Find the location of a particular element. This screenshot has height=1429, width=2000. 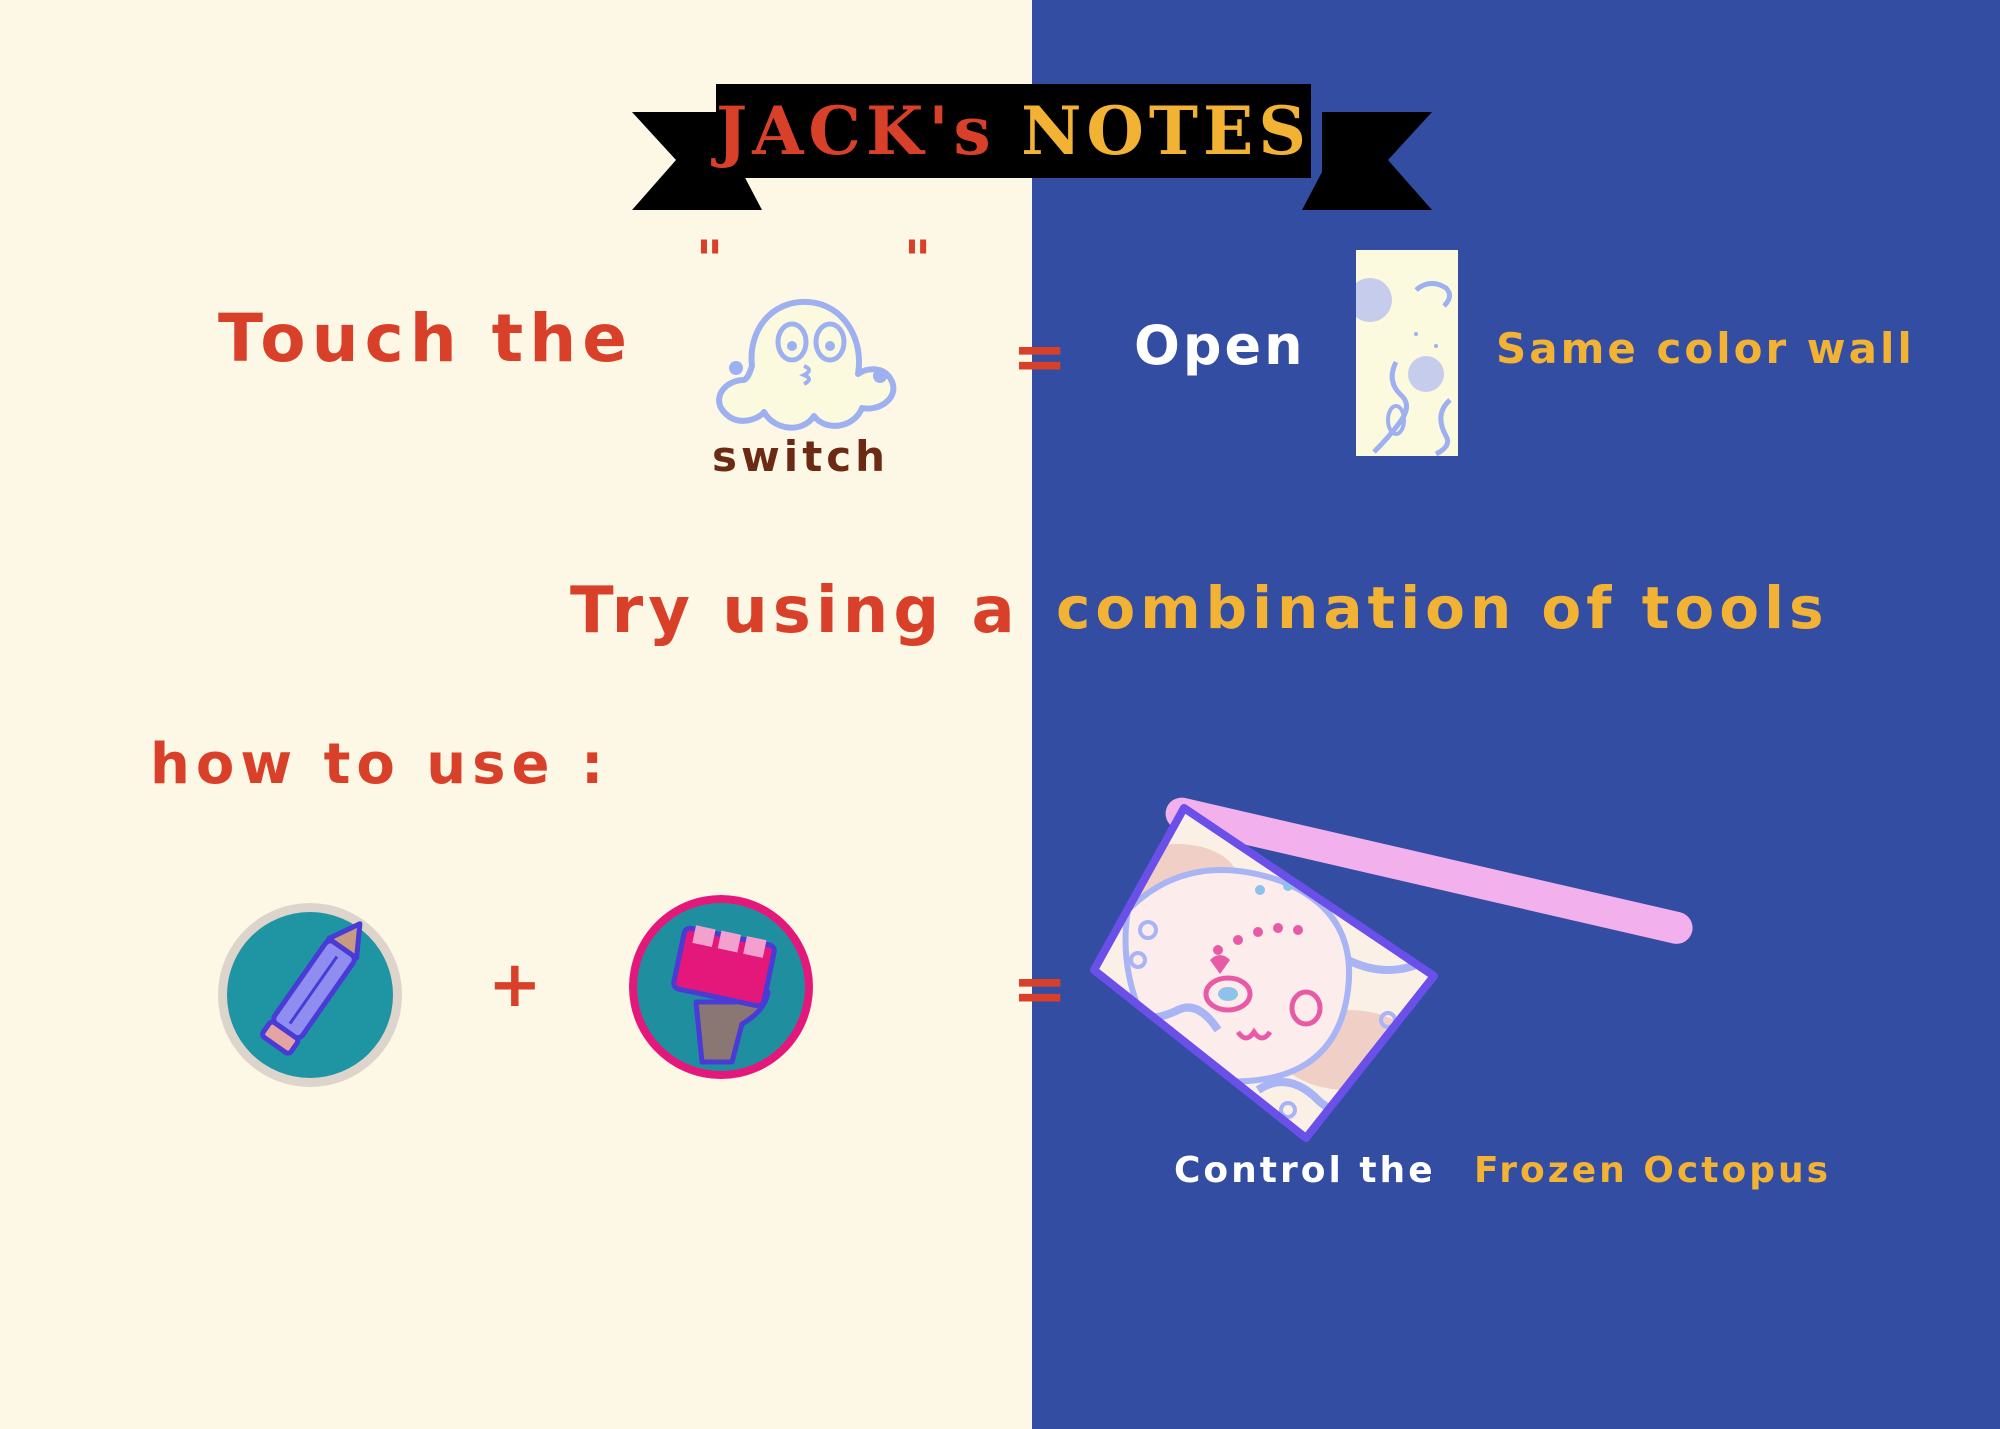

grab-hand-tool-icon is located at coordinates (721, 987).